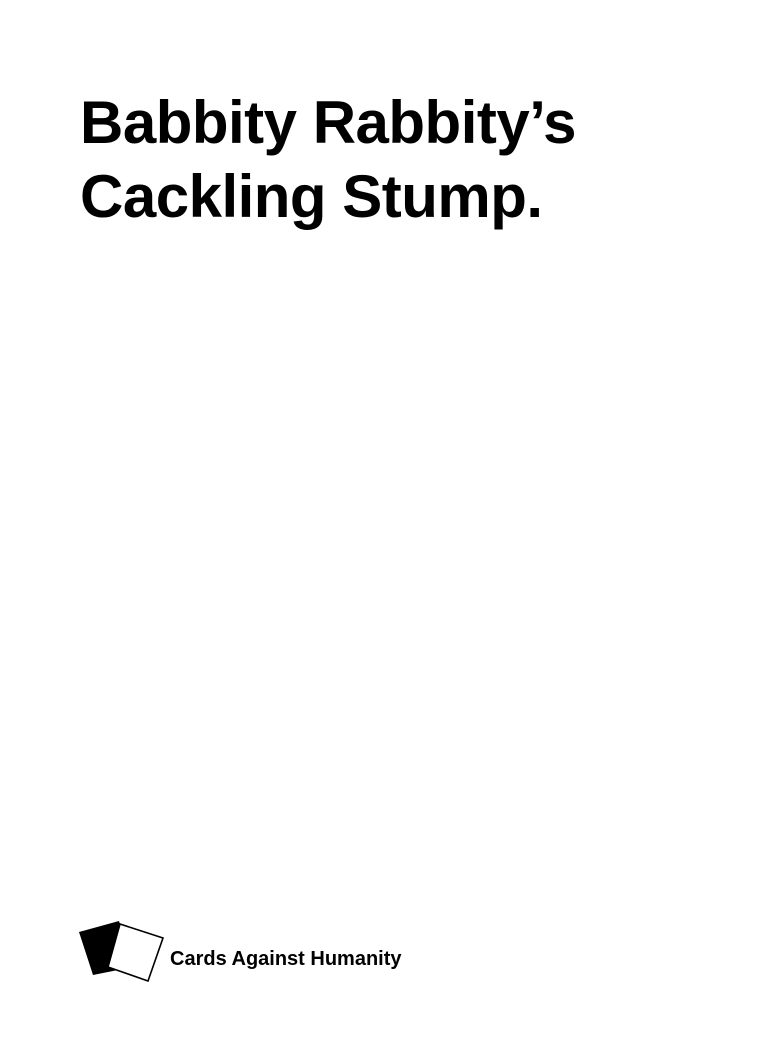 Image resolution: width=759 pixels, height=1059 pixels. Describe the element at coordinates (390, 160) in the screenshot. I see `card-text: Babbity Rabbity’s Cackling Stump.` at that location.